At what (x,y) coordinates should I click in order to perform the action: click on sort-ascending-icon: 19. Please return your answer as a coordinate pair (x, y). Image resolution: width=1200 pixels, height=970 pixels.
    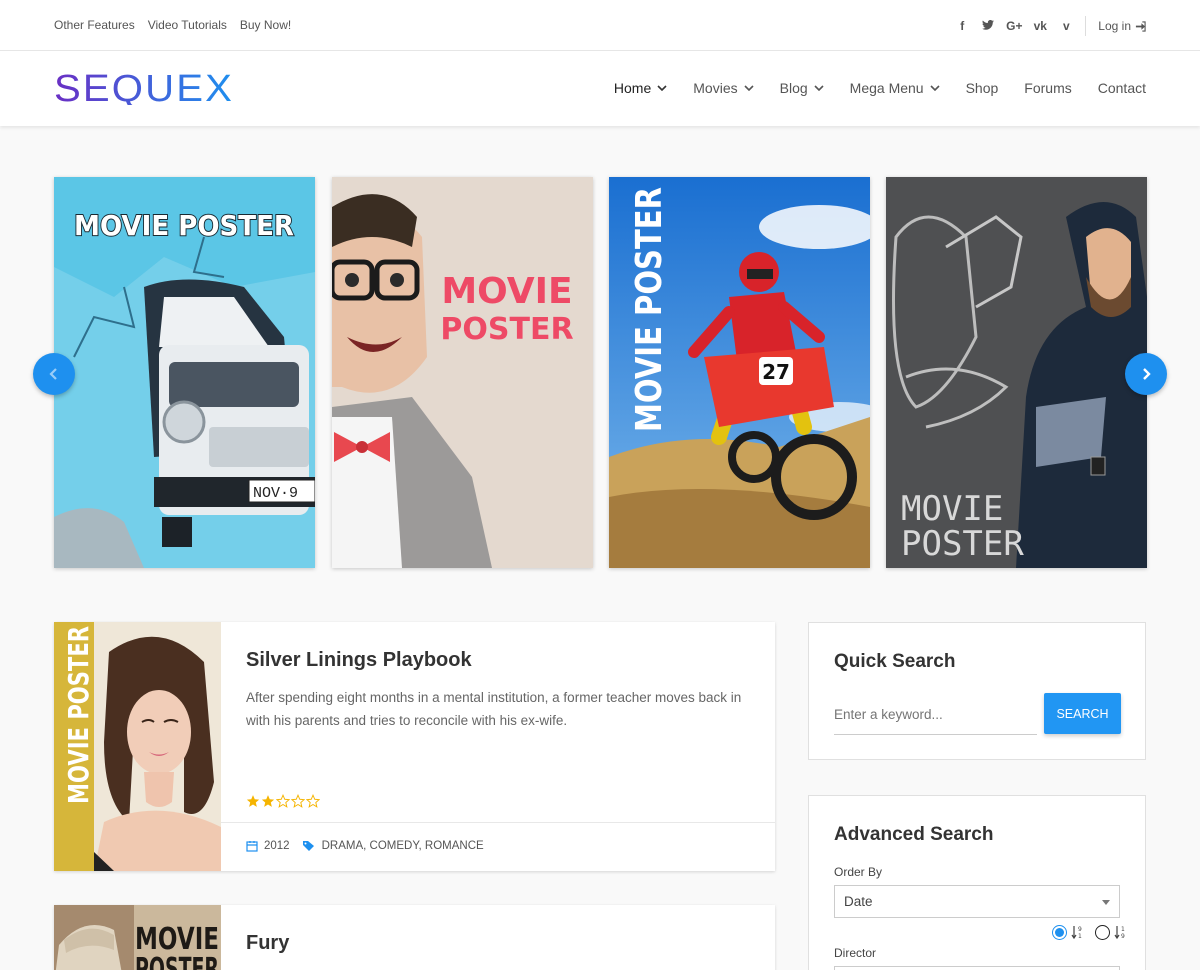
    Looking at the image, I should click on (1119, 933).